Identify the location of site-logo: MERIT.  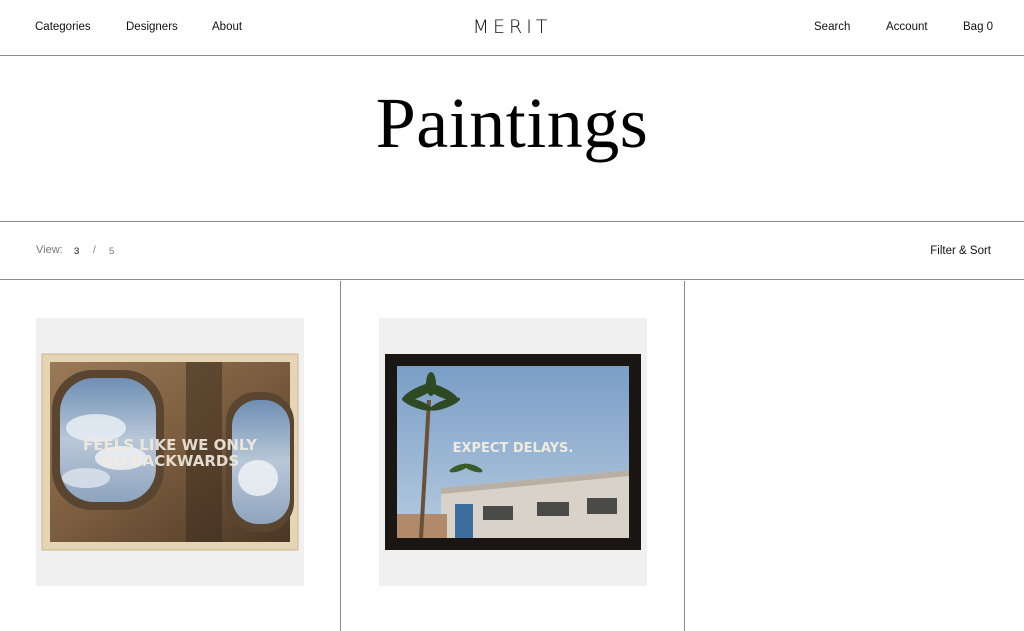
(512, 27).